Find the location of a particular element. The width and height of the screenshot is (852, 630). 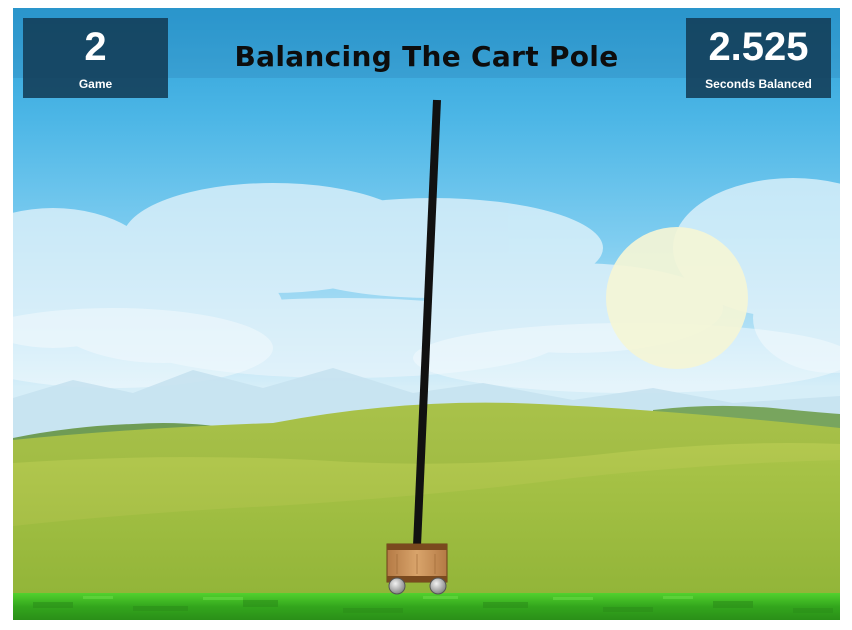

sun-icon is located at coordinates (677, 298).